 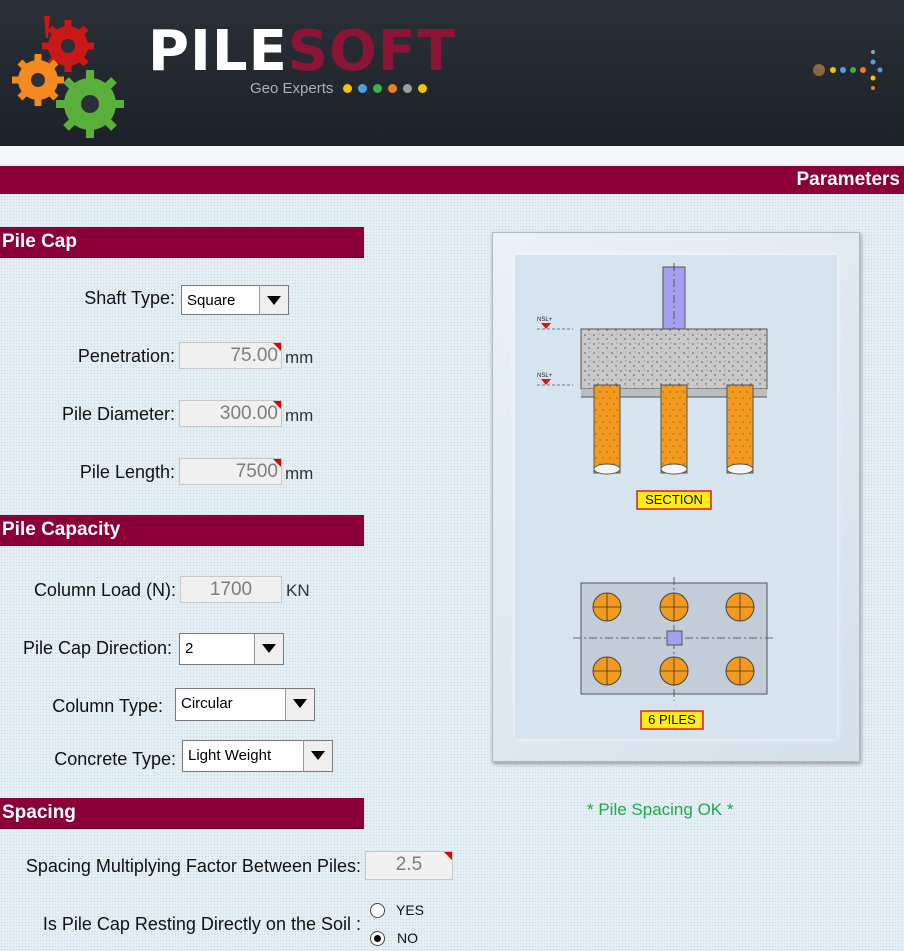 What do you see at coordinates (118, 414) in the screenshot?
I see `pile-diameter-label: Pile Diameter:` at bounding box center [118, 414].